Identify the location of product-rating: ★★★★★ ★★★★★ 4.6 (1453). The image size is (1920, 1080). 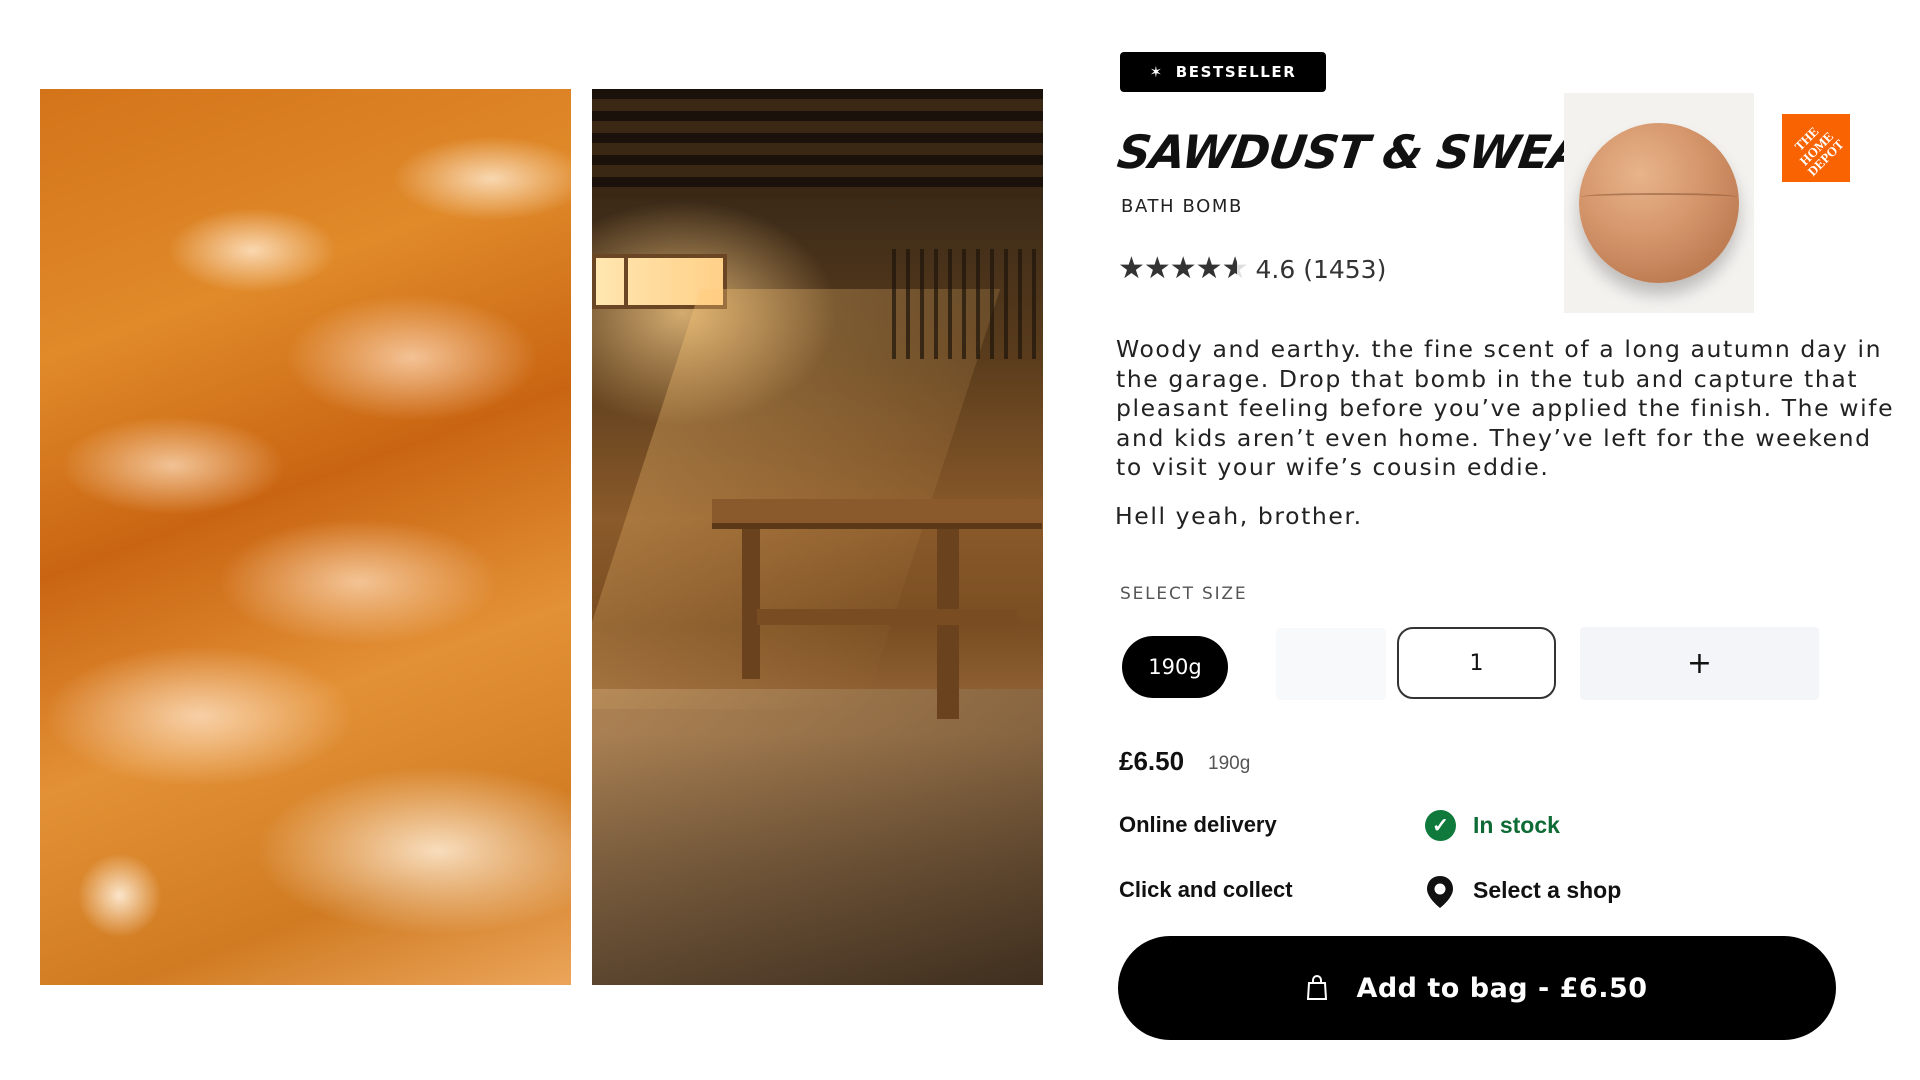
(1252, 269).